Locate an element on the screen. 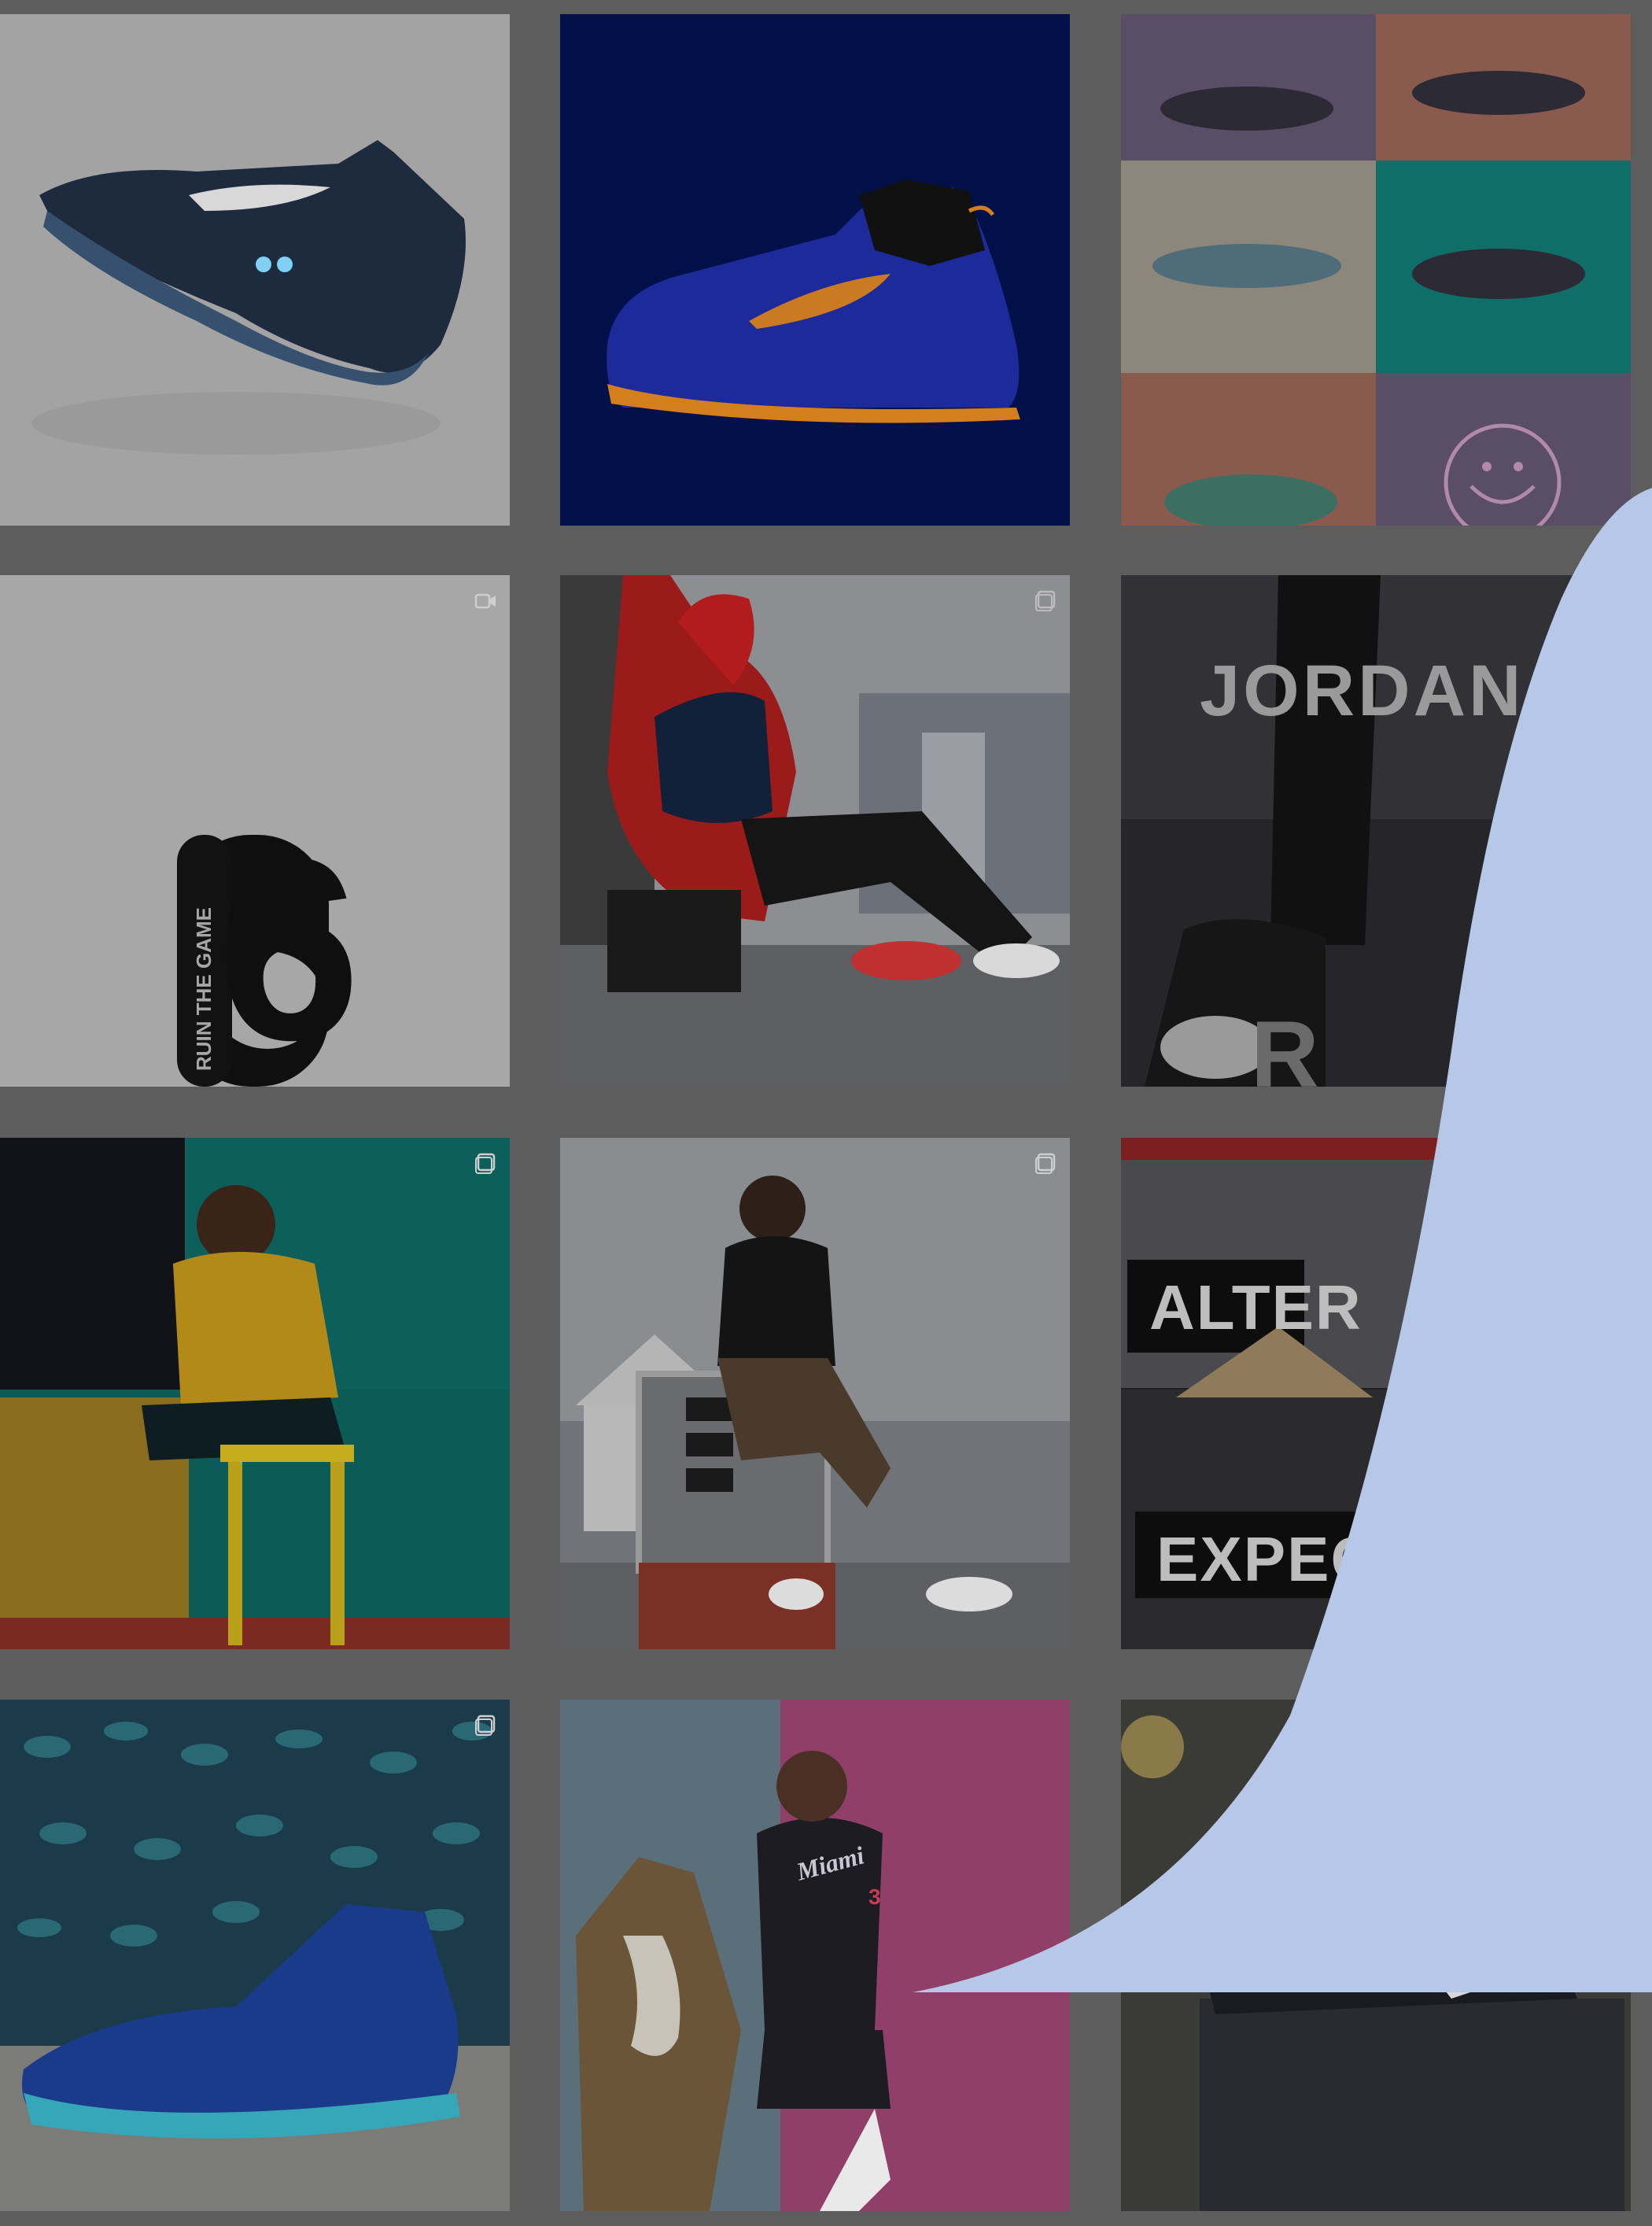  big-number: 6 is located at coordinates (288, 945).